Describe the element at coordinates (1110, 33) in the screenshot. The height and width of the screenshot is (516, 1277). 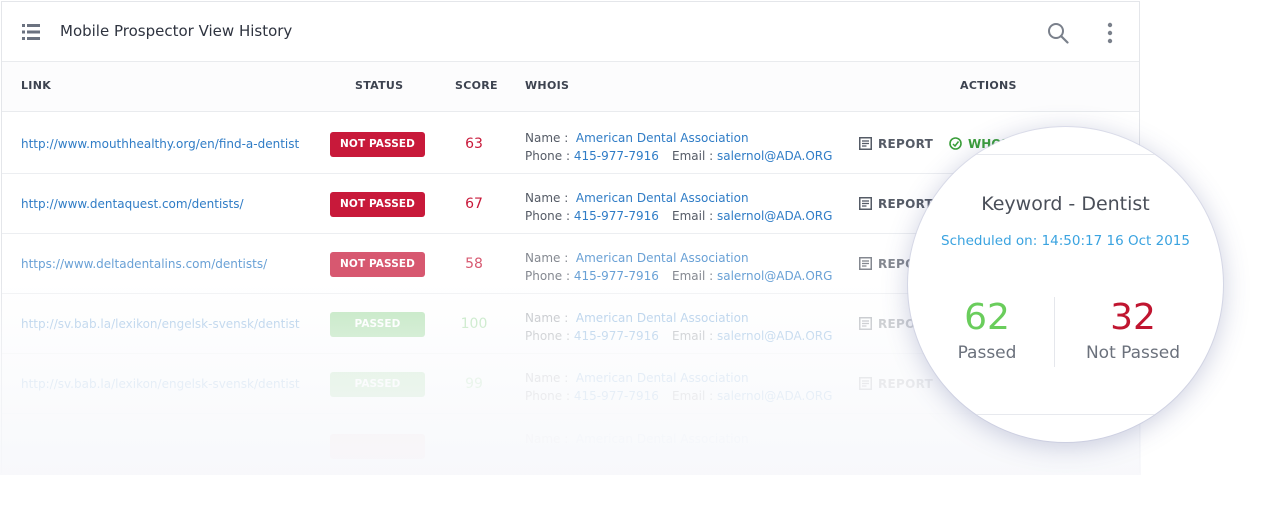
I see `more-vertical-icon` at that location.